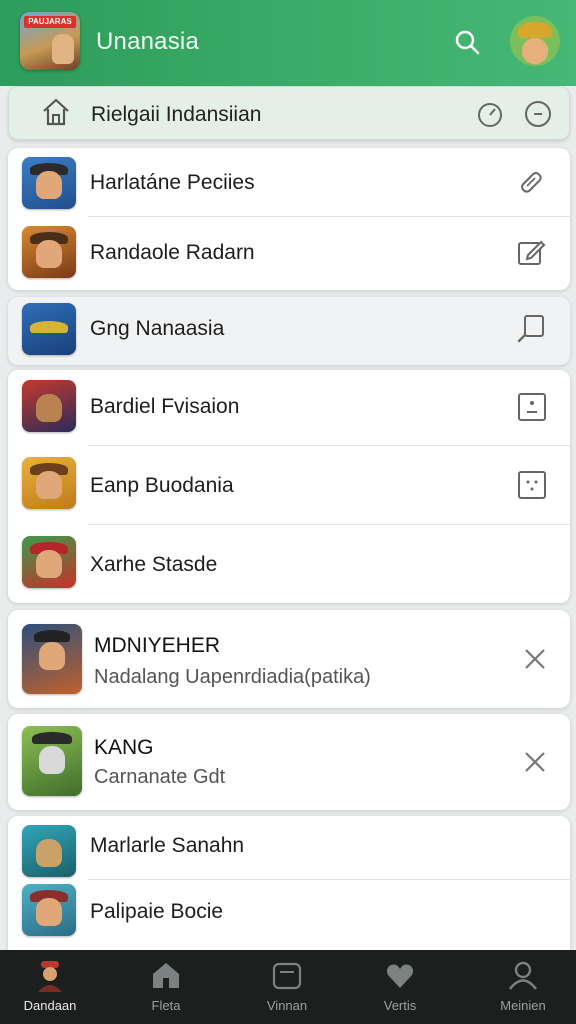 This screenshot has width=576, height=1024. I want to click on list-item: Eanp Buodania, so click(289, 485).